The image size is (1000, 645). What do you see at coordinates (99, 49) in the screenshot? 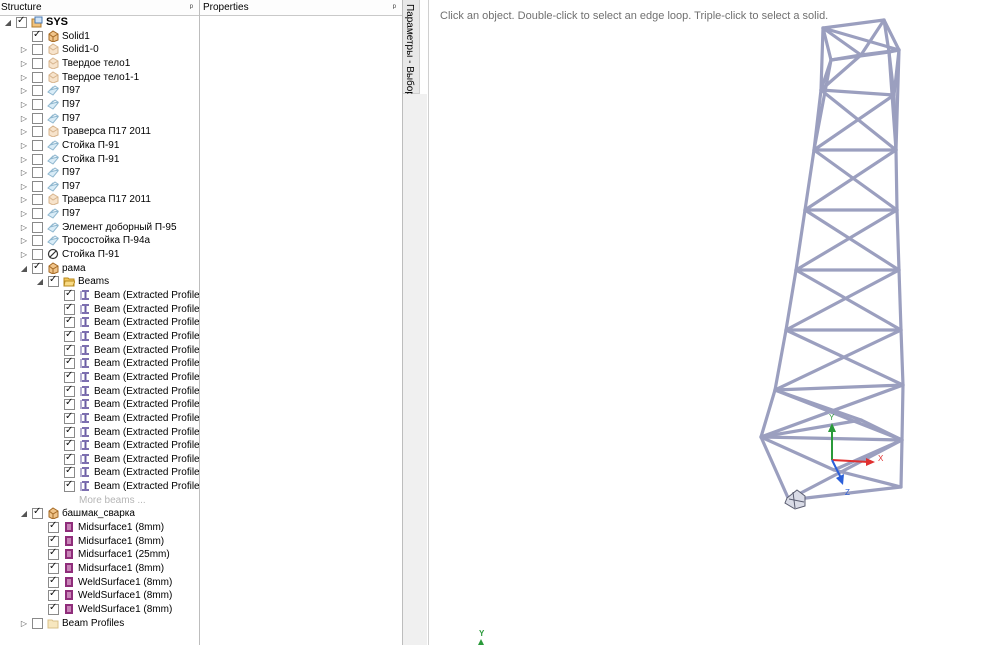
I see `tree-item: ▷ Solid1-0` at bounding box center [99, 49].